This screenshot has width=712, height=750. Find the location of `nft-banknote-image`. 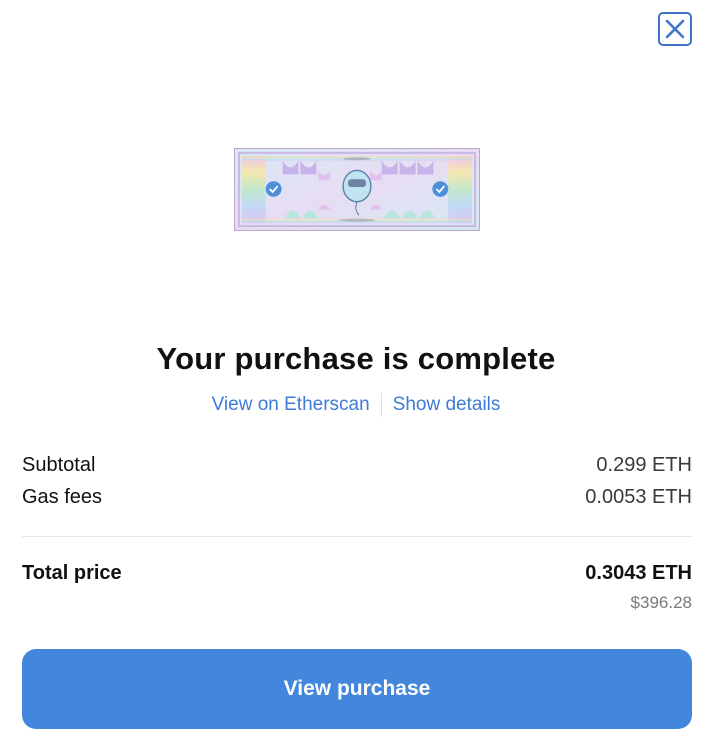

nft-banknote-image is located at coordinates (357, 189).